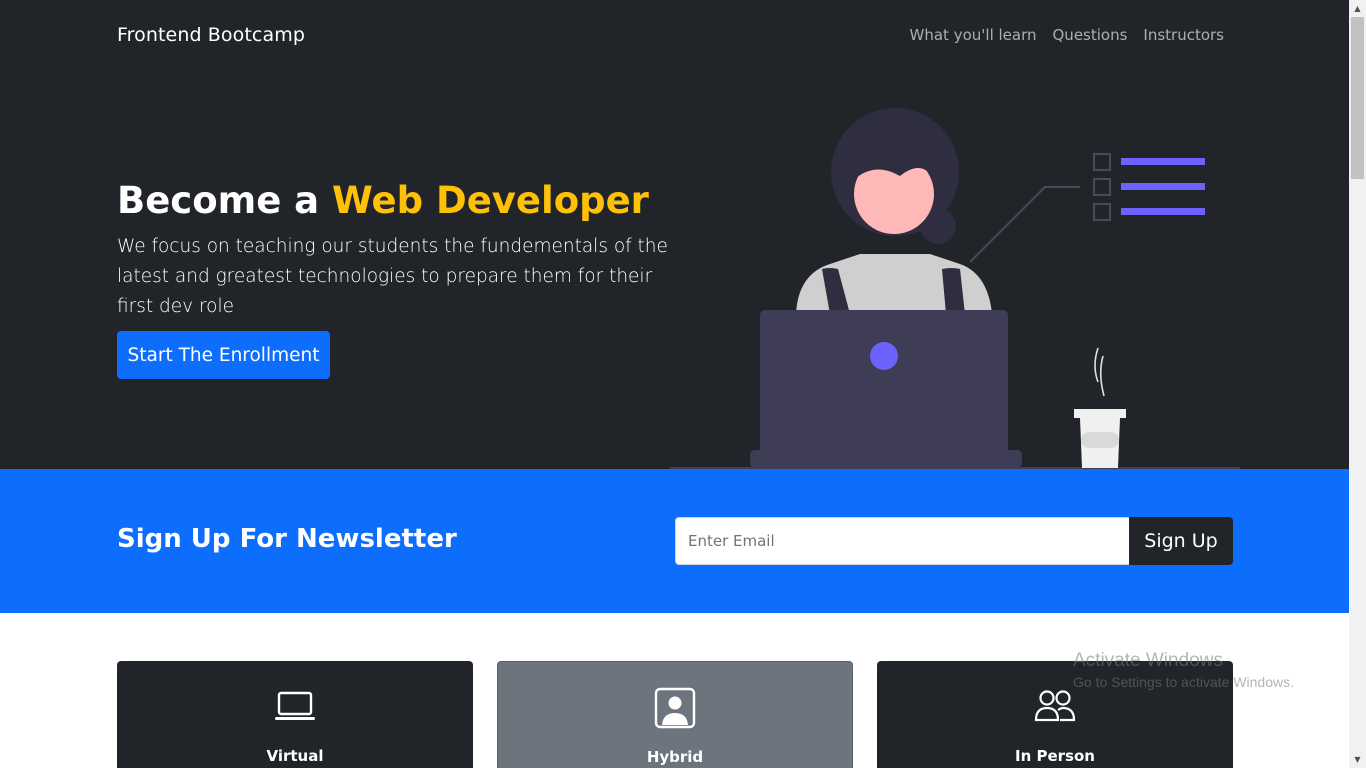 The image size is (1366, 768). What do you see at coordinates (490, 200) in the screenshot?
I see `hero-title-accent: Web Developer` at bounding box center [490, 200].